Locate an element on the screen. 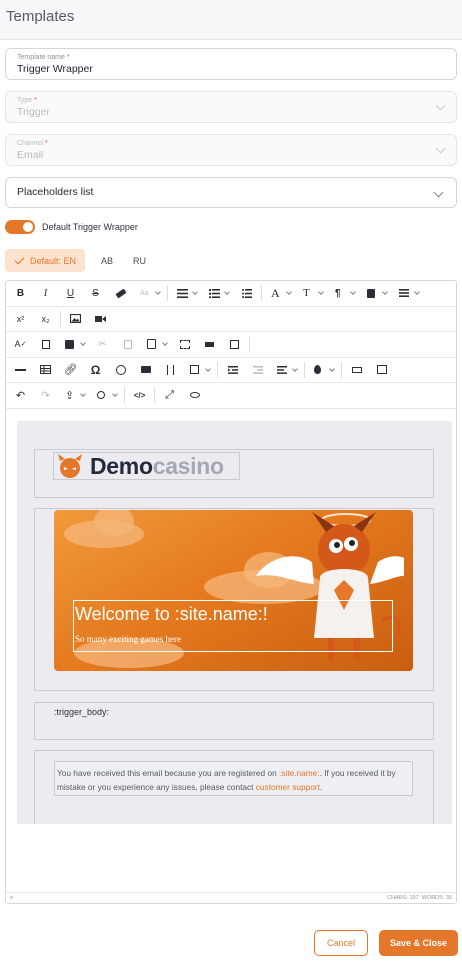 Image resolution: width=462 pixels, height=961 pixels. tab-default-en: Default: EN is located at coordinates (45, 260).